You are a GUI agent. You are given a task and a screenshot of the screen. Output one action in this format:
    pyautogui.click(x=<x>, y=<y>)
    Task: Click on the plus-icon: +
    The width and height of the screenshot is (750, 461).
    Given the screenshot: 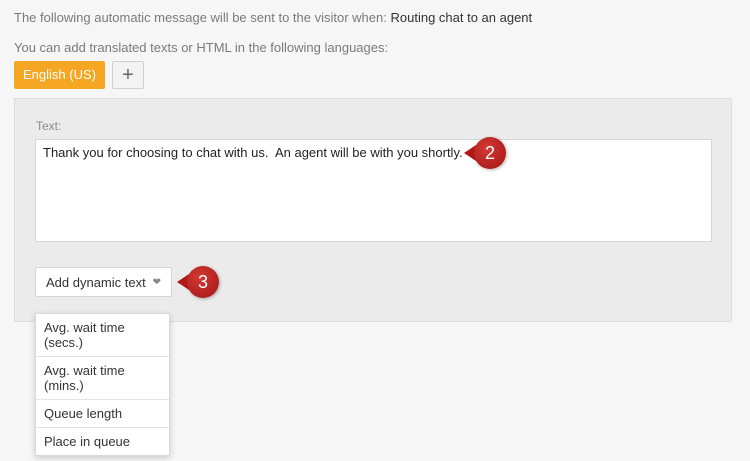 What is the action you would take?
    pyautogui.click(x=128, y=75)
    